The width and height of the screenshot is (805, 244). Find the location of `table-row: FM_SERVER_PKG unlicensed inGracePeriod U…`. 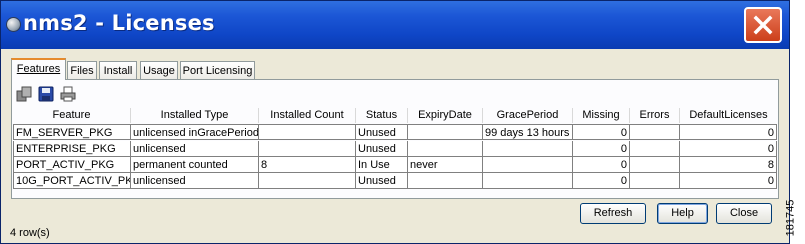

table-row: FM_SERVER_PKG unlicensed inGracePeriod U… is located at coordinates (395, 132).